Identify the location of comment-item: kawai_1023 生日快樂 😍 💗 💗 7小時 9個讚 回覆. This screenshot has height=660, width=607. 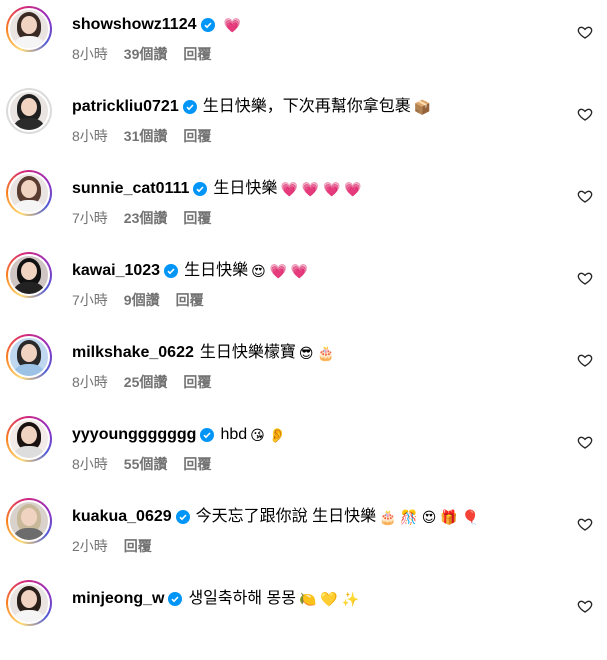
(303, 291).